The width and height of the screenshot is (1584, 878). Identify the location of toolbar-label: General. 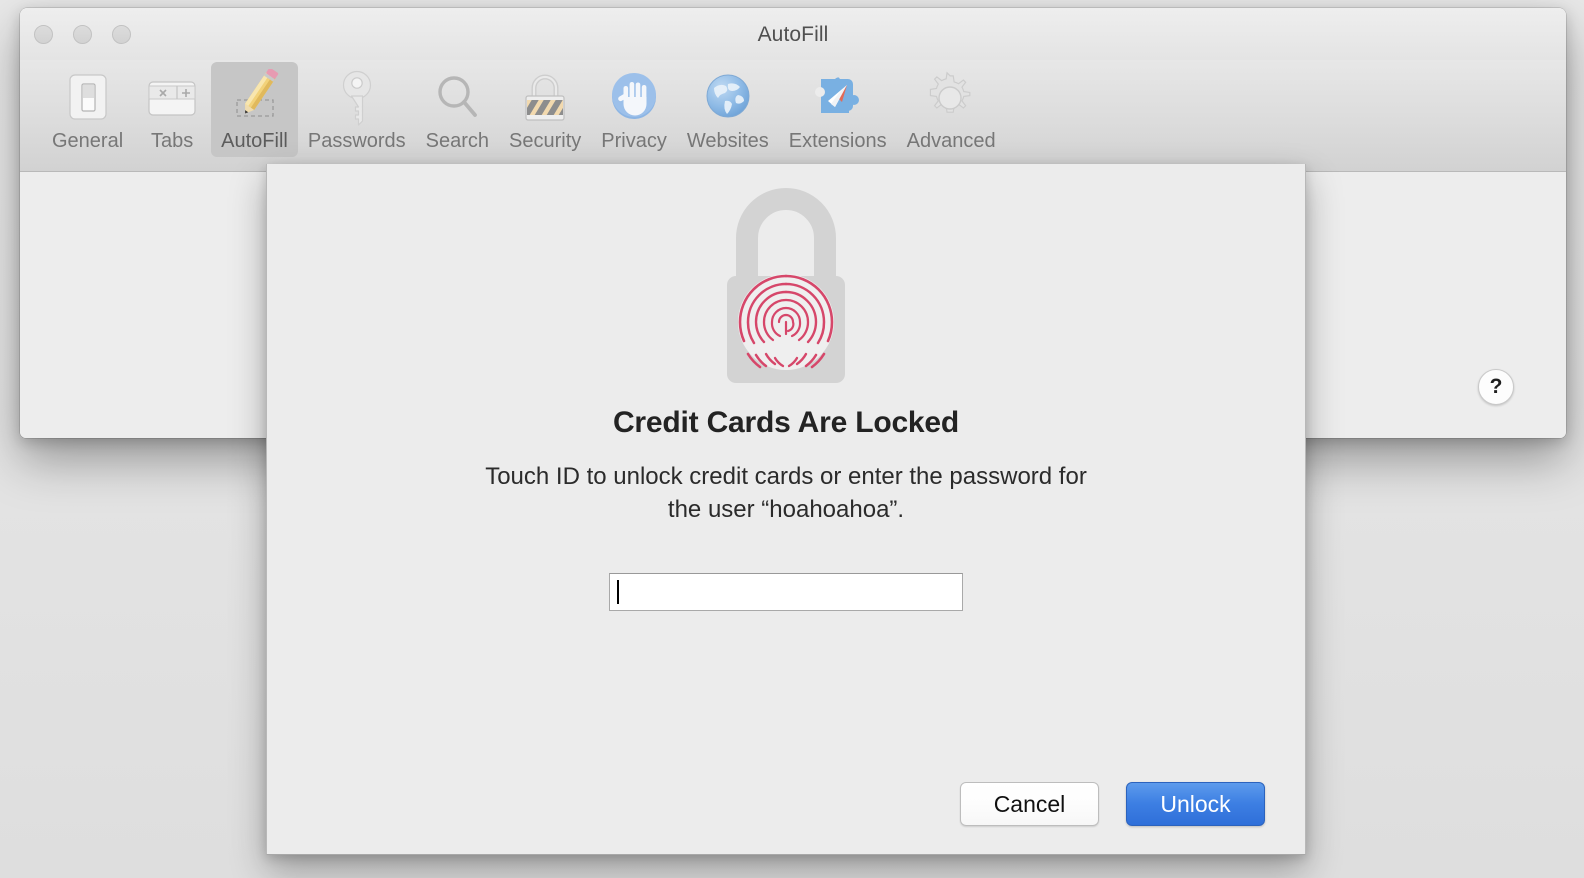
(88, 141).